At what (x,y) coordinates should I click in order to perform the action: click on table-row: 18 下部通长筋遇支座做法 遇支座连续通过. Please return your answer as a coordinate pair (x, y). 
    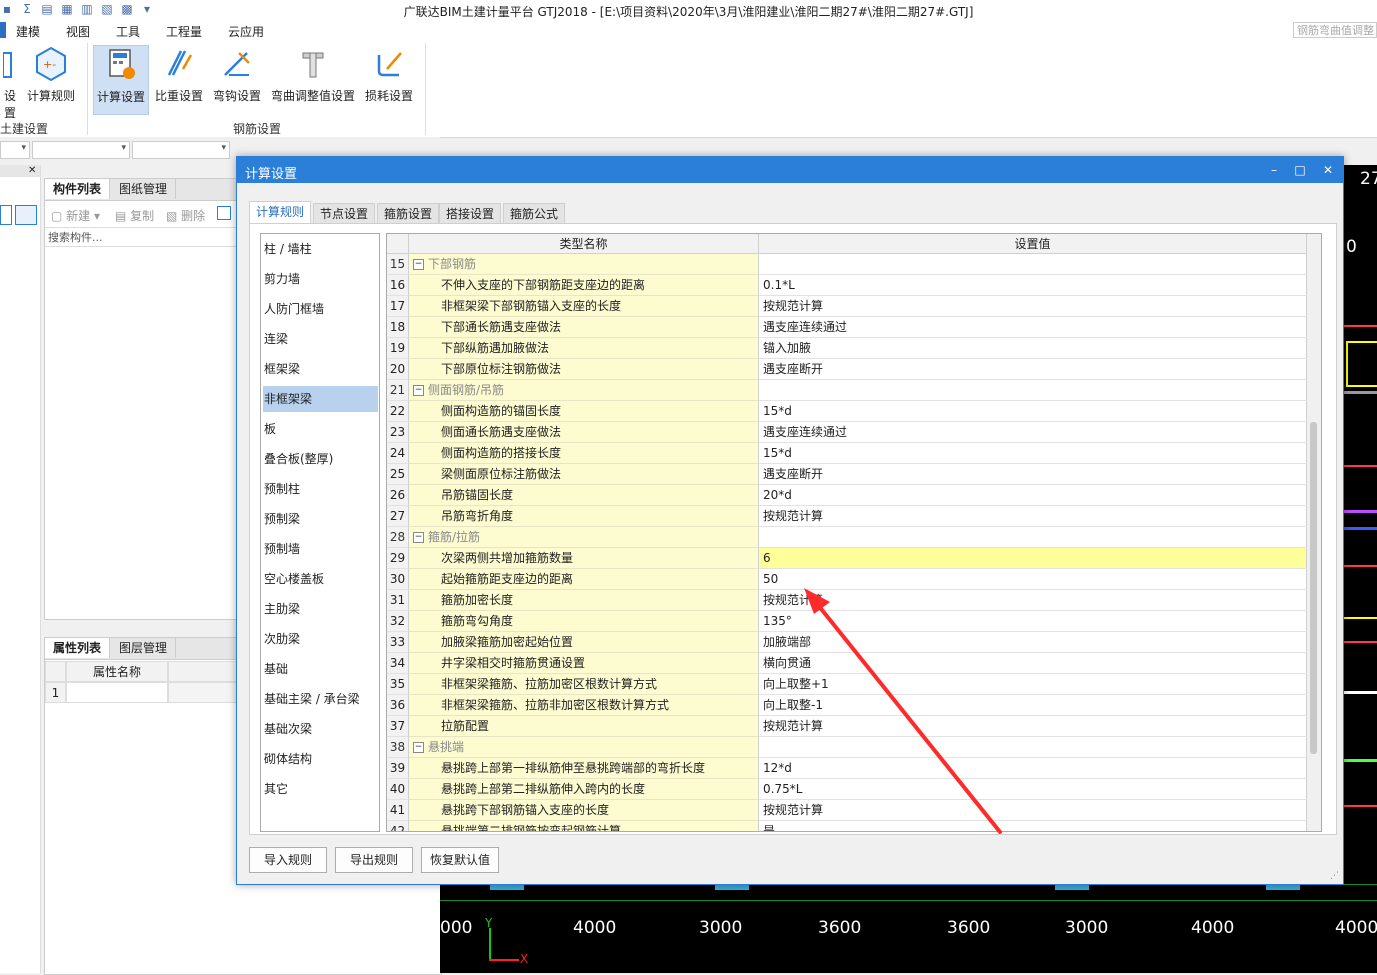
    Looking at the image, I should click on (847, 327).